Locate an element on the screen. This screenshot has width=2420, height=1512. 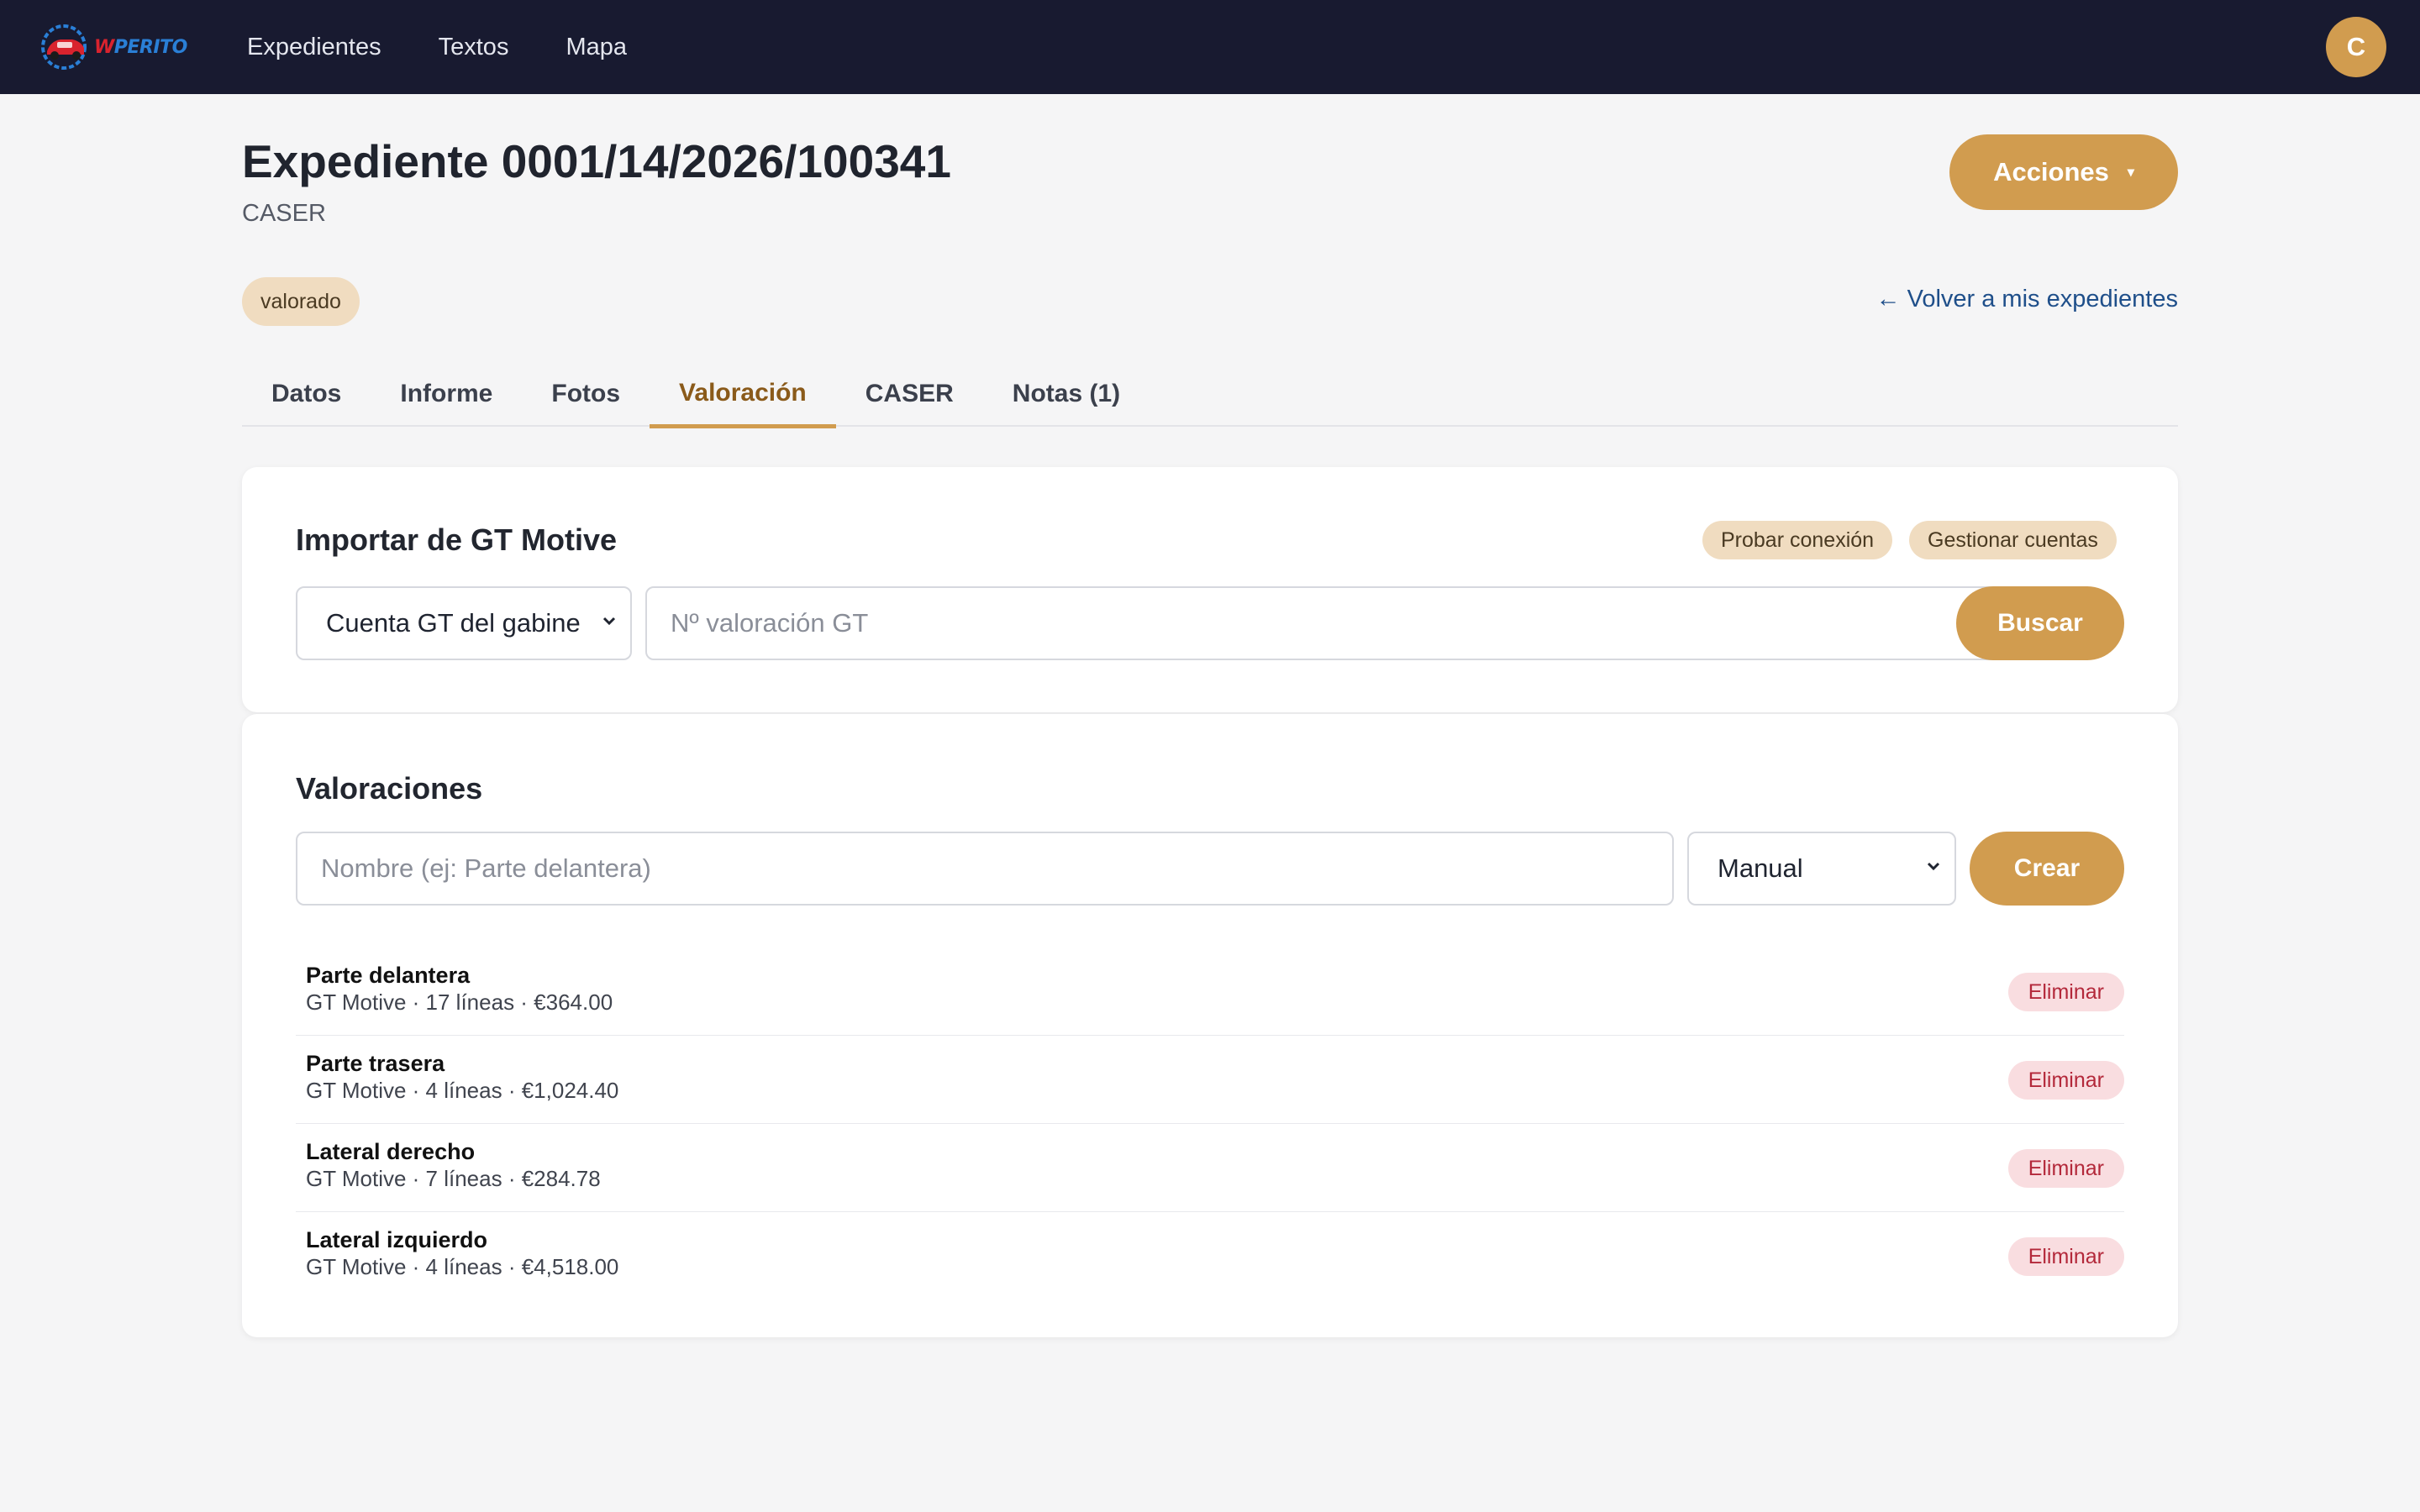
valuation-meta: GT Motive · 4 líneas · €1,024.40 is located at coordinates (463, 1090).